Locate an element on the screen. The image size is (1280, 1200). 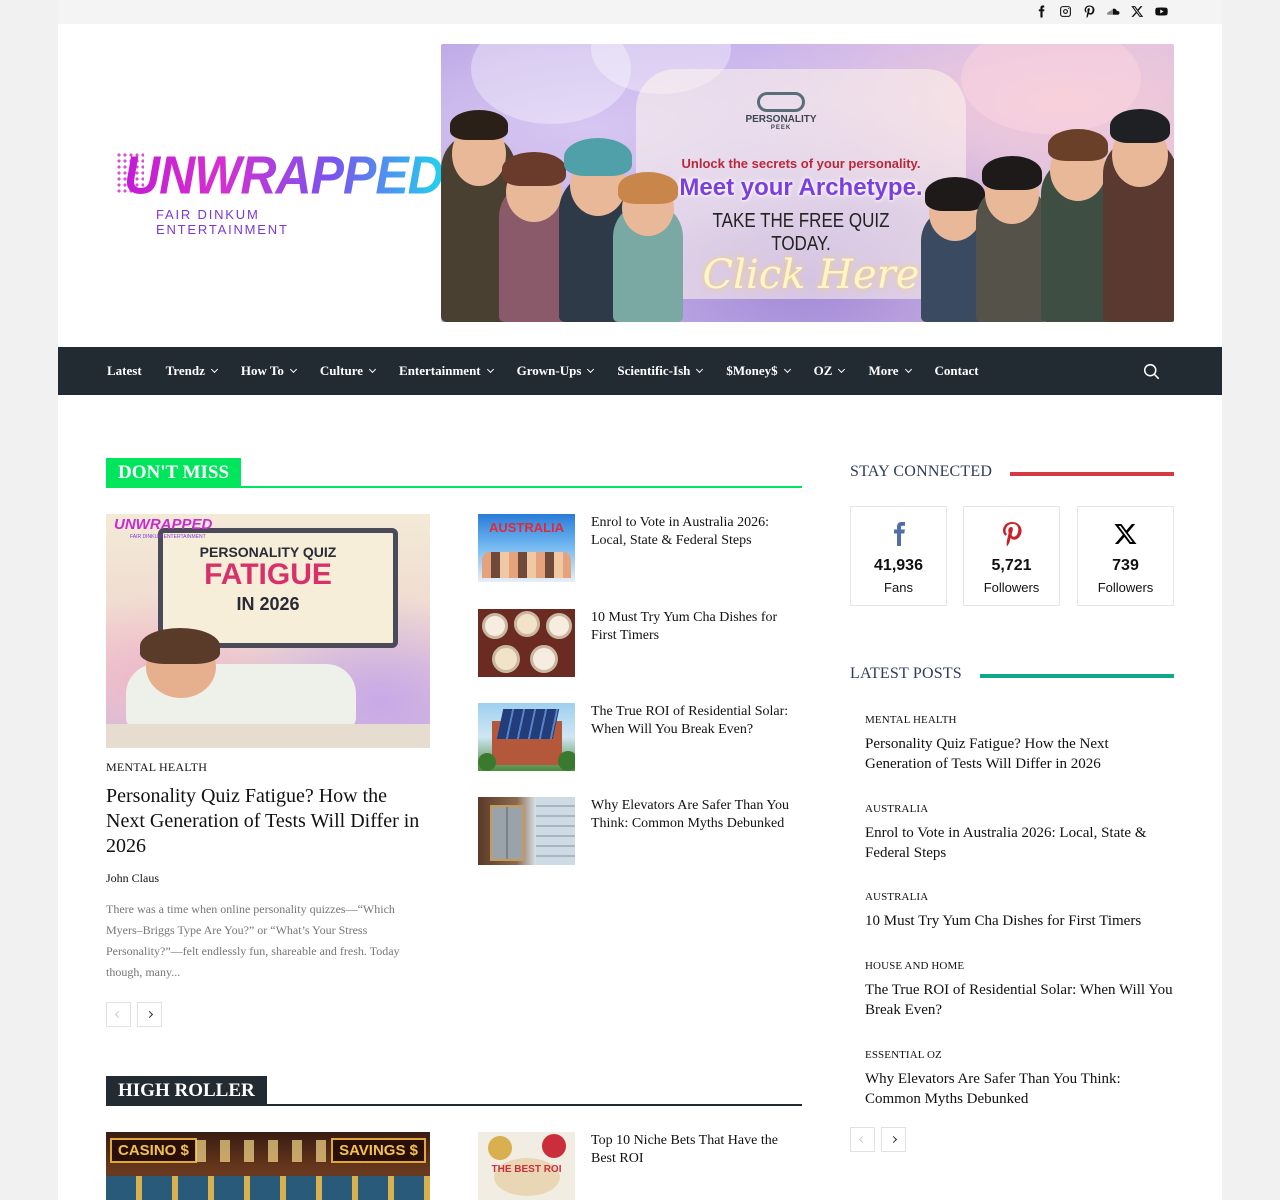
facebook-social-box: 41,936 Fans is located at coordinates (898, 556).